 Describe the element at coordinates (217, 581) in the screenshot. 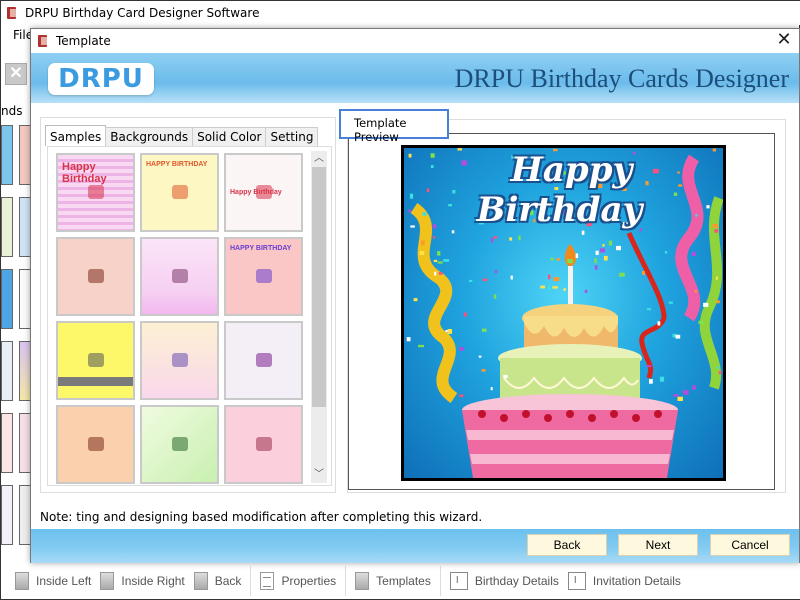

I see `status-item-back: Back` at that location.